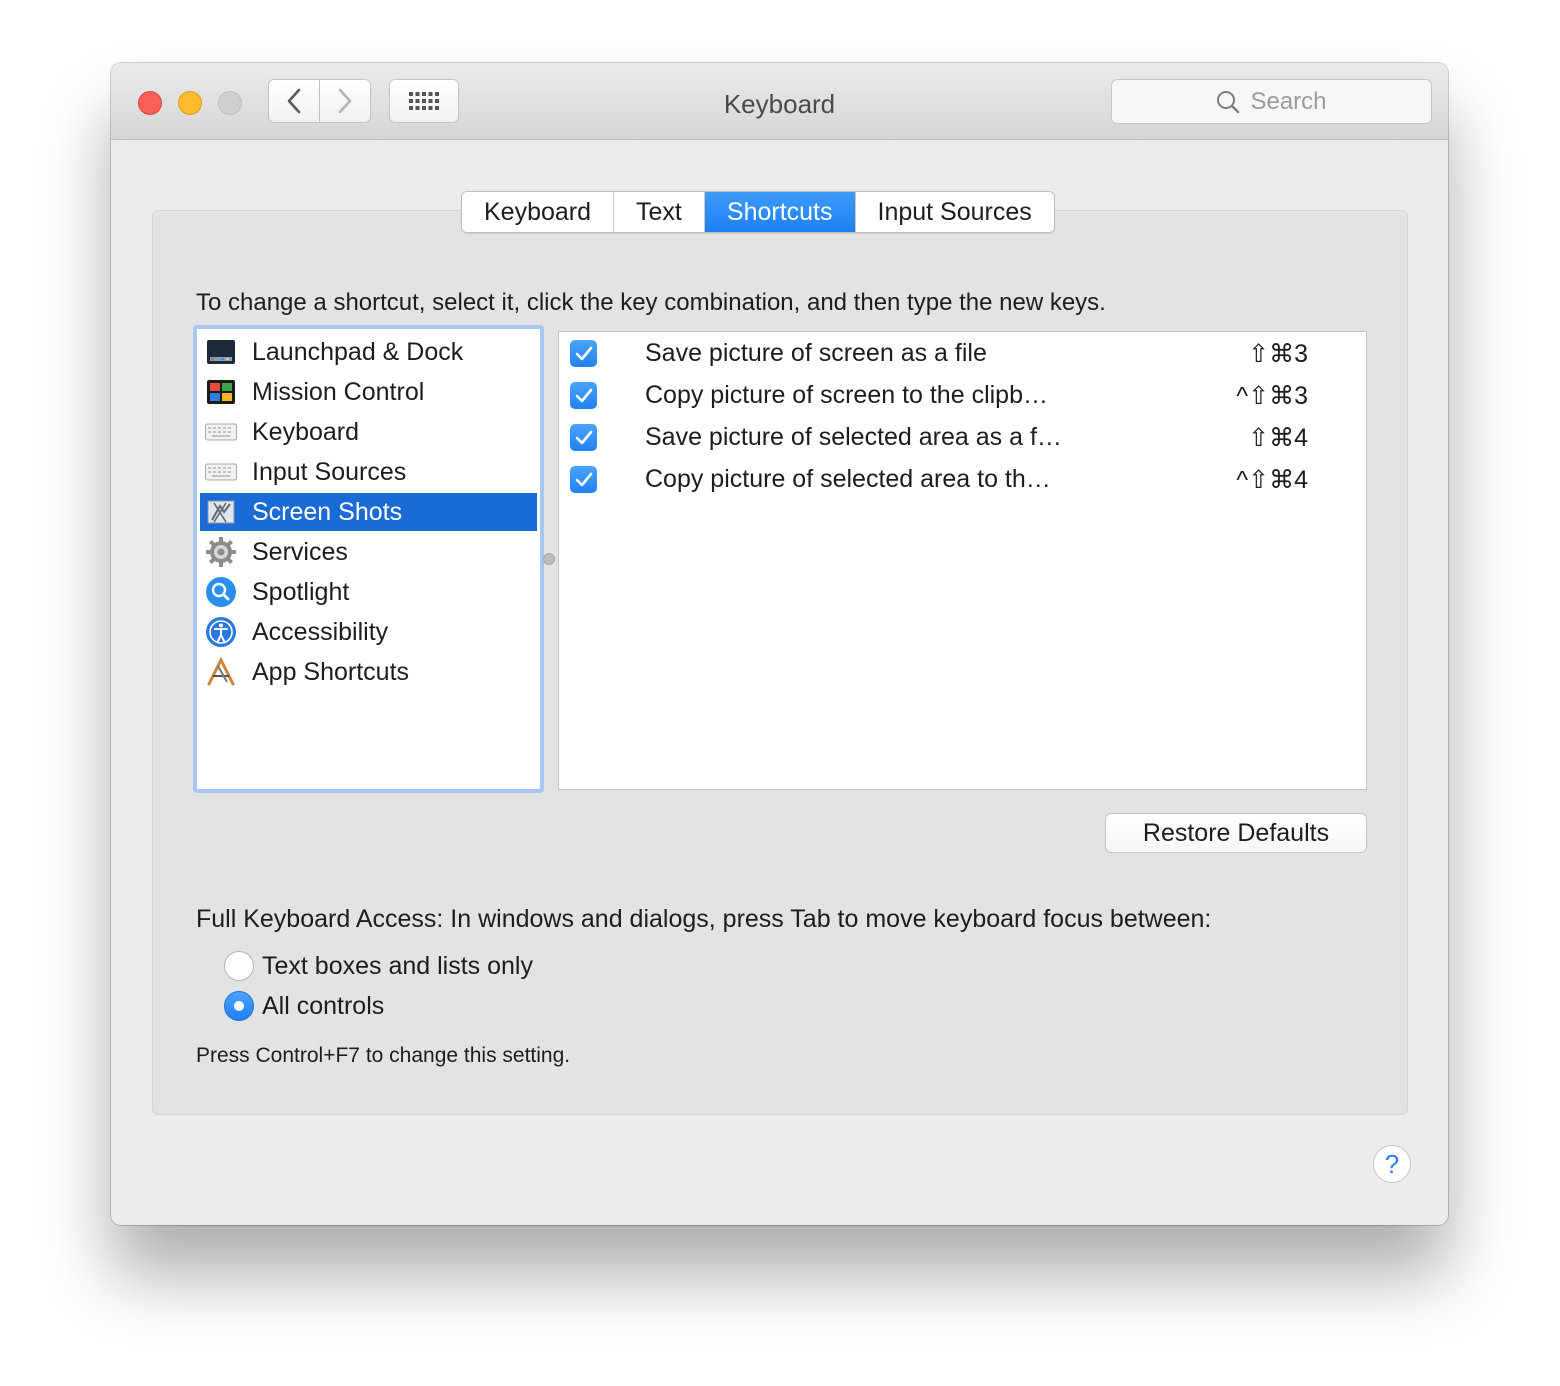 This screenshot has height=1386, width=1560. Describe the element at coordinates (538, 212) in the screenshot. I see `tab-keyboard: Keyboard` at that location.